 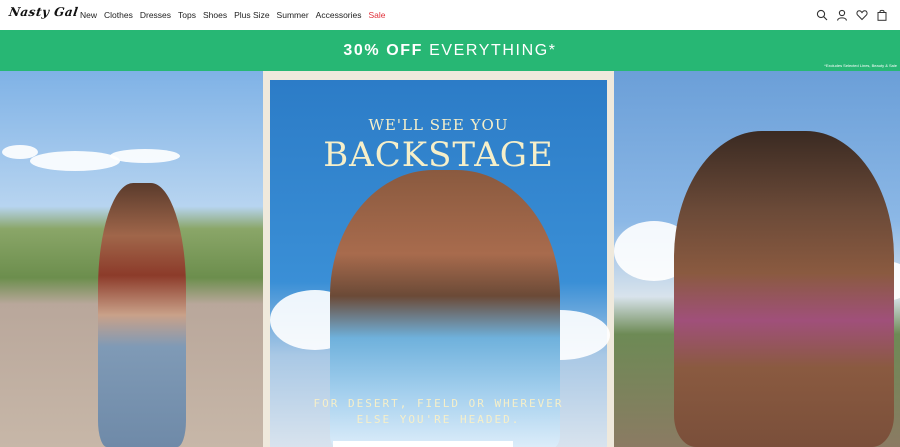 What do you see at coordinates (862, 14) in the screenshot?
I see `wishlist-heart-icon` at bounding box center [862, 14].